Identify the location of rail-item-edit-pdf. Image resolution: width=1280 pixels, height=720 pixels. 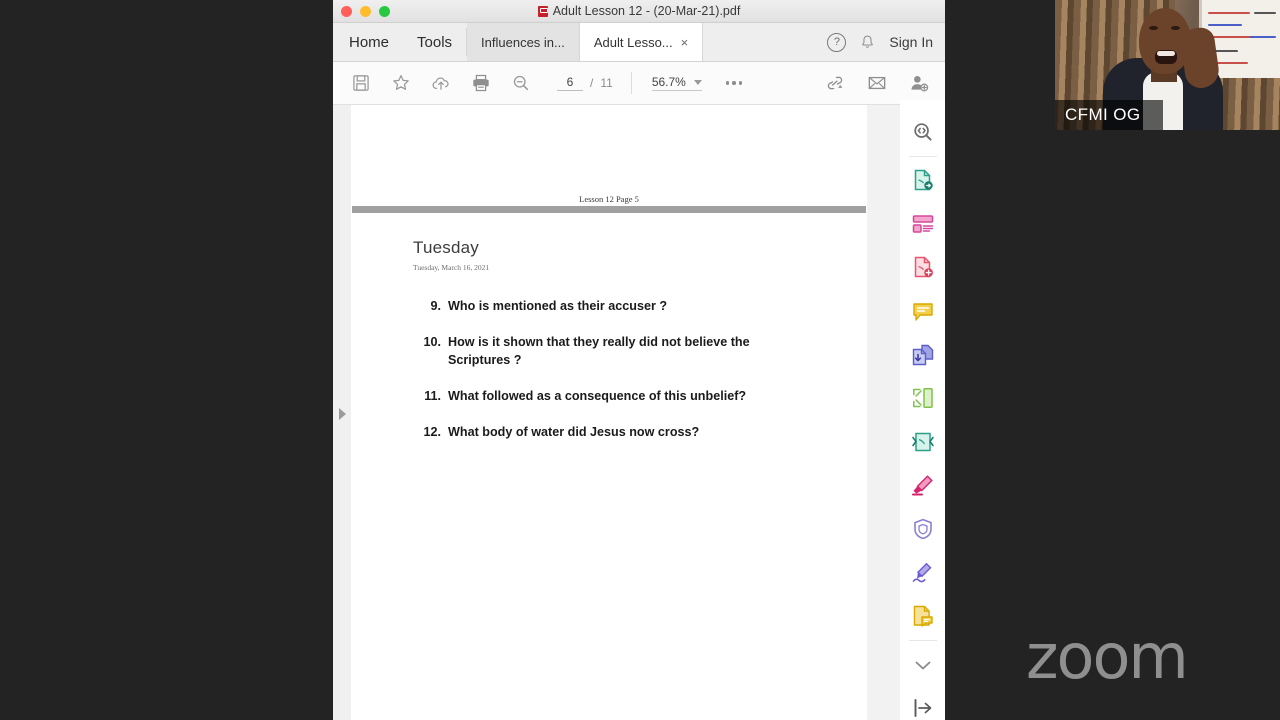
(922, 224).